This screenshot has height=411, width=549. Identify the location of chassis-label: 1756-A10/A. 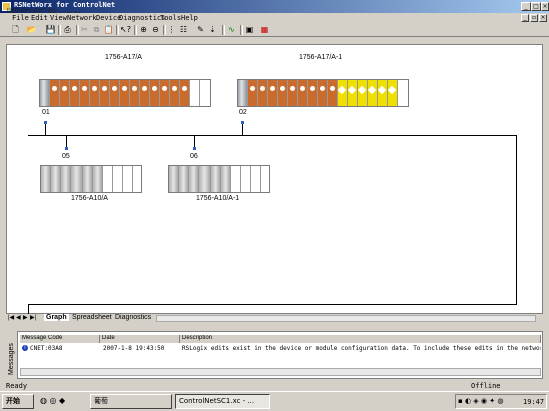
(89, 198).